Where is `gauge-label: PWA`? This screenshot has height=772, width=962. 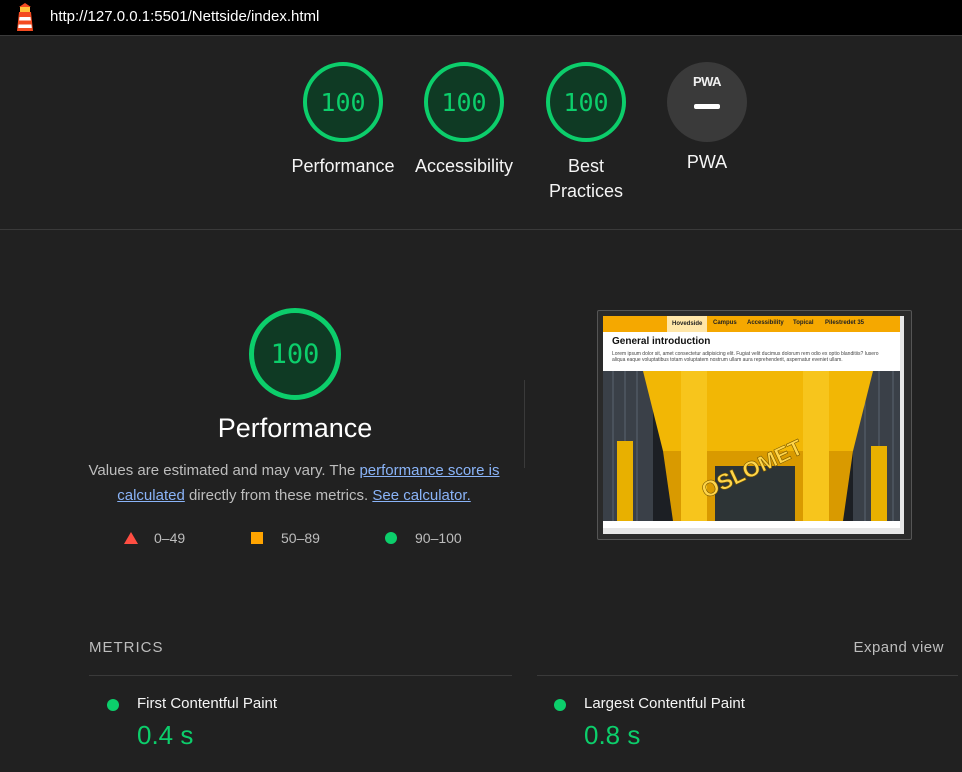
gauge-label: PWA is located at coordinates (707, 162).